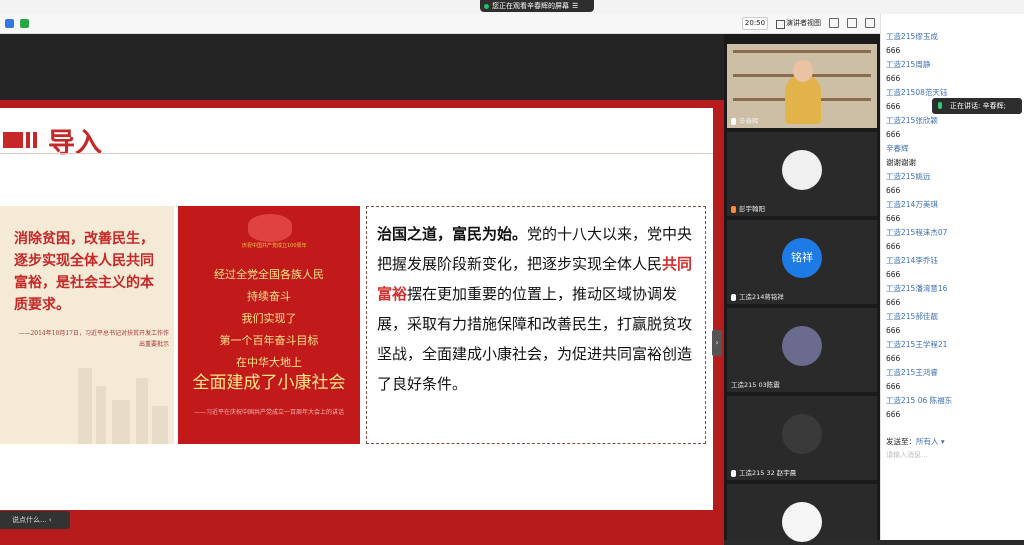 The image size is (1024, 545). What do you see at coordinates (761, 297) in the screenshot?
I see `participant-name-text: 工造214蒋铭祥` at bounding box center [761, 297].